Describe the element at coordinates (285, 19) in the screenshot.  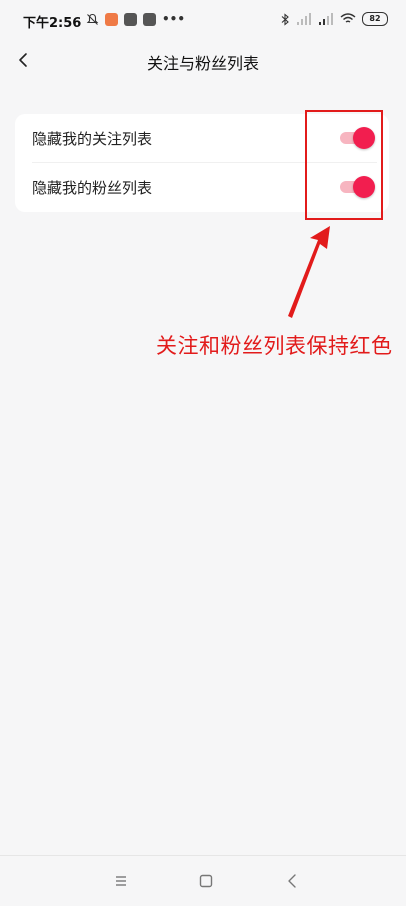
I see `bluetooth-icon` at that location.